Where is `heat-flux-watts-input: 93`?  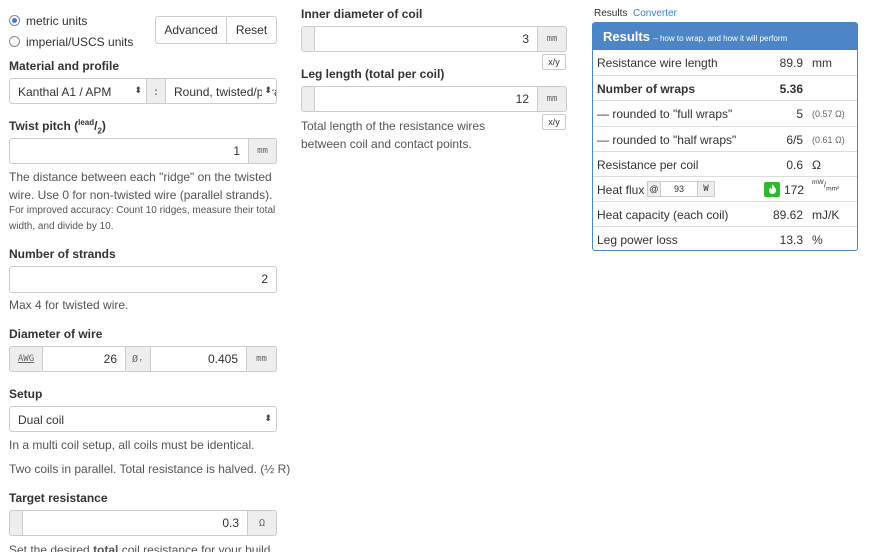 heat-flux-watts-input: 93 is located at coordinates (679, 188).